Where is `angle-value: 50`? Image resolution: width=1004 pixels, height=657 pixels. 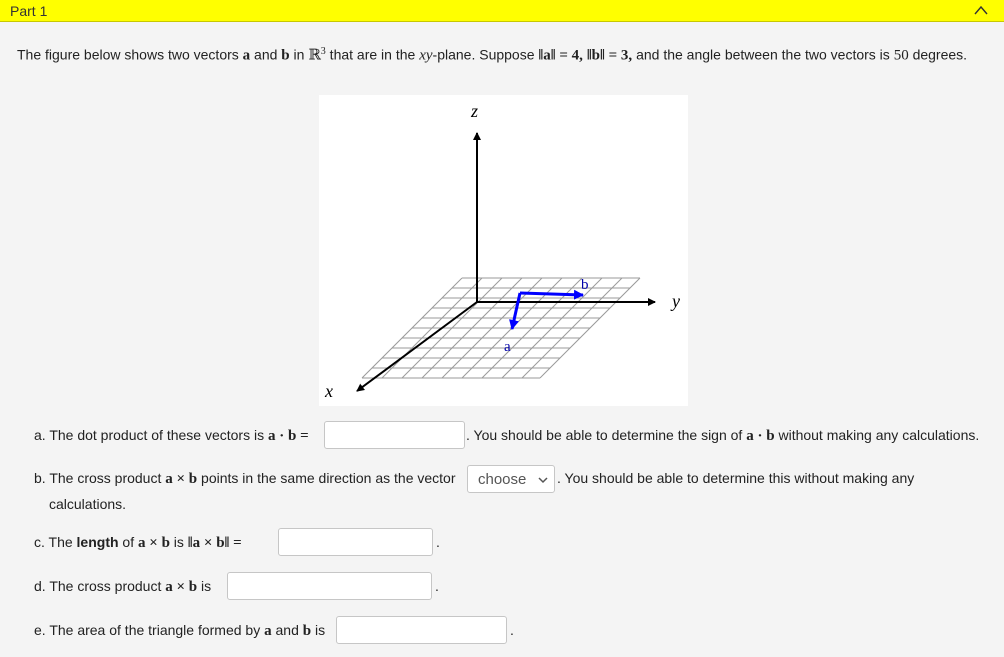 angle-value: 50 is located at coordinates (901, 55).